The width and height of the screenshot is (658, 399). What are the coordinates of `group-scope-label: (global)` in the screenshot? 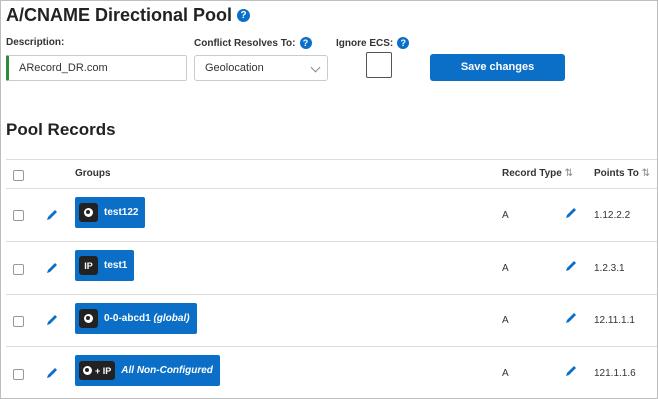 It's located at (171, 318).